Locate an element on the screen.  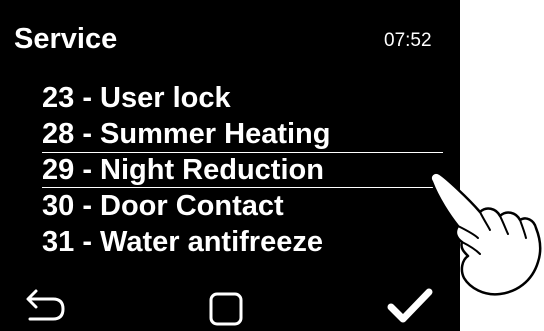
home-square-icon is located at coordinates (226, 309).